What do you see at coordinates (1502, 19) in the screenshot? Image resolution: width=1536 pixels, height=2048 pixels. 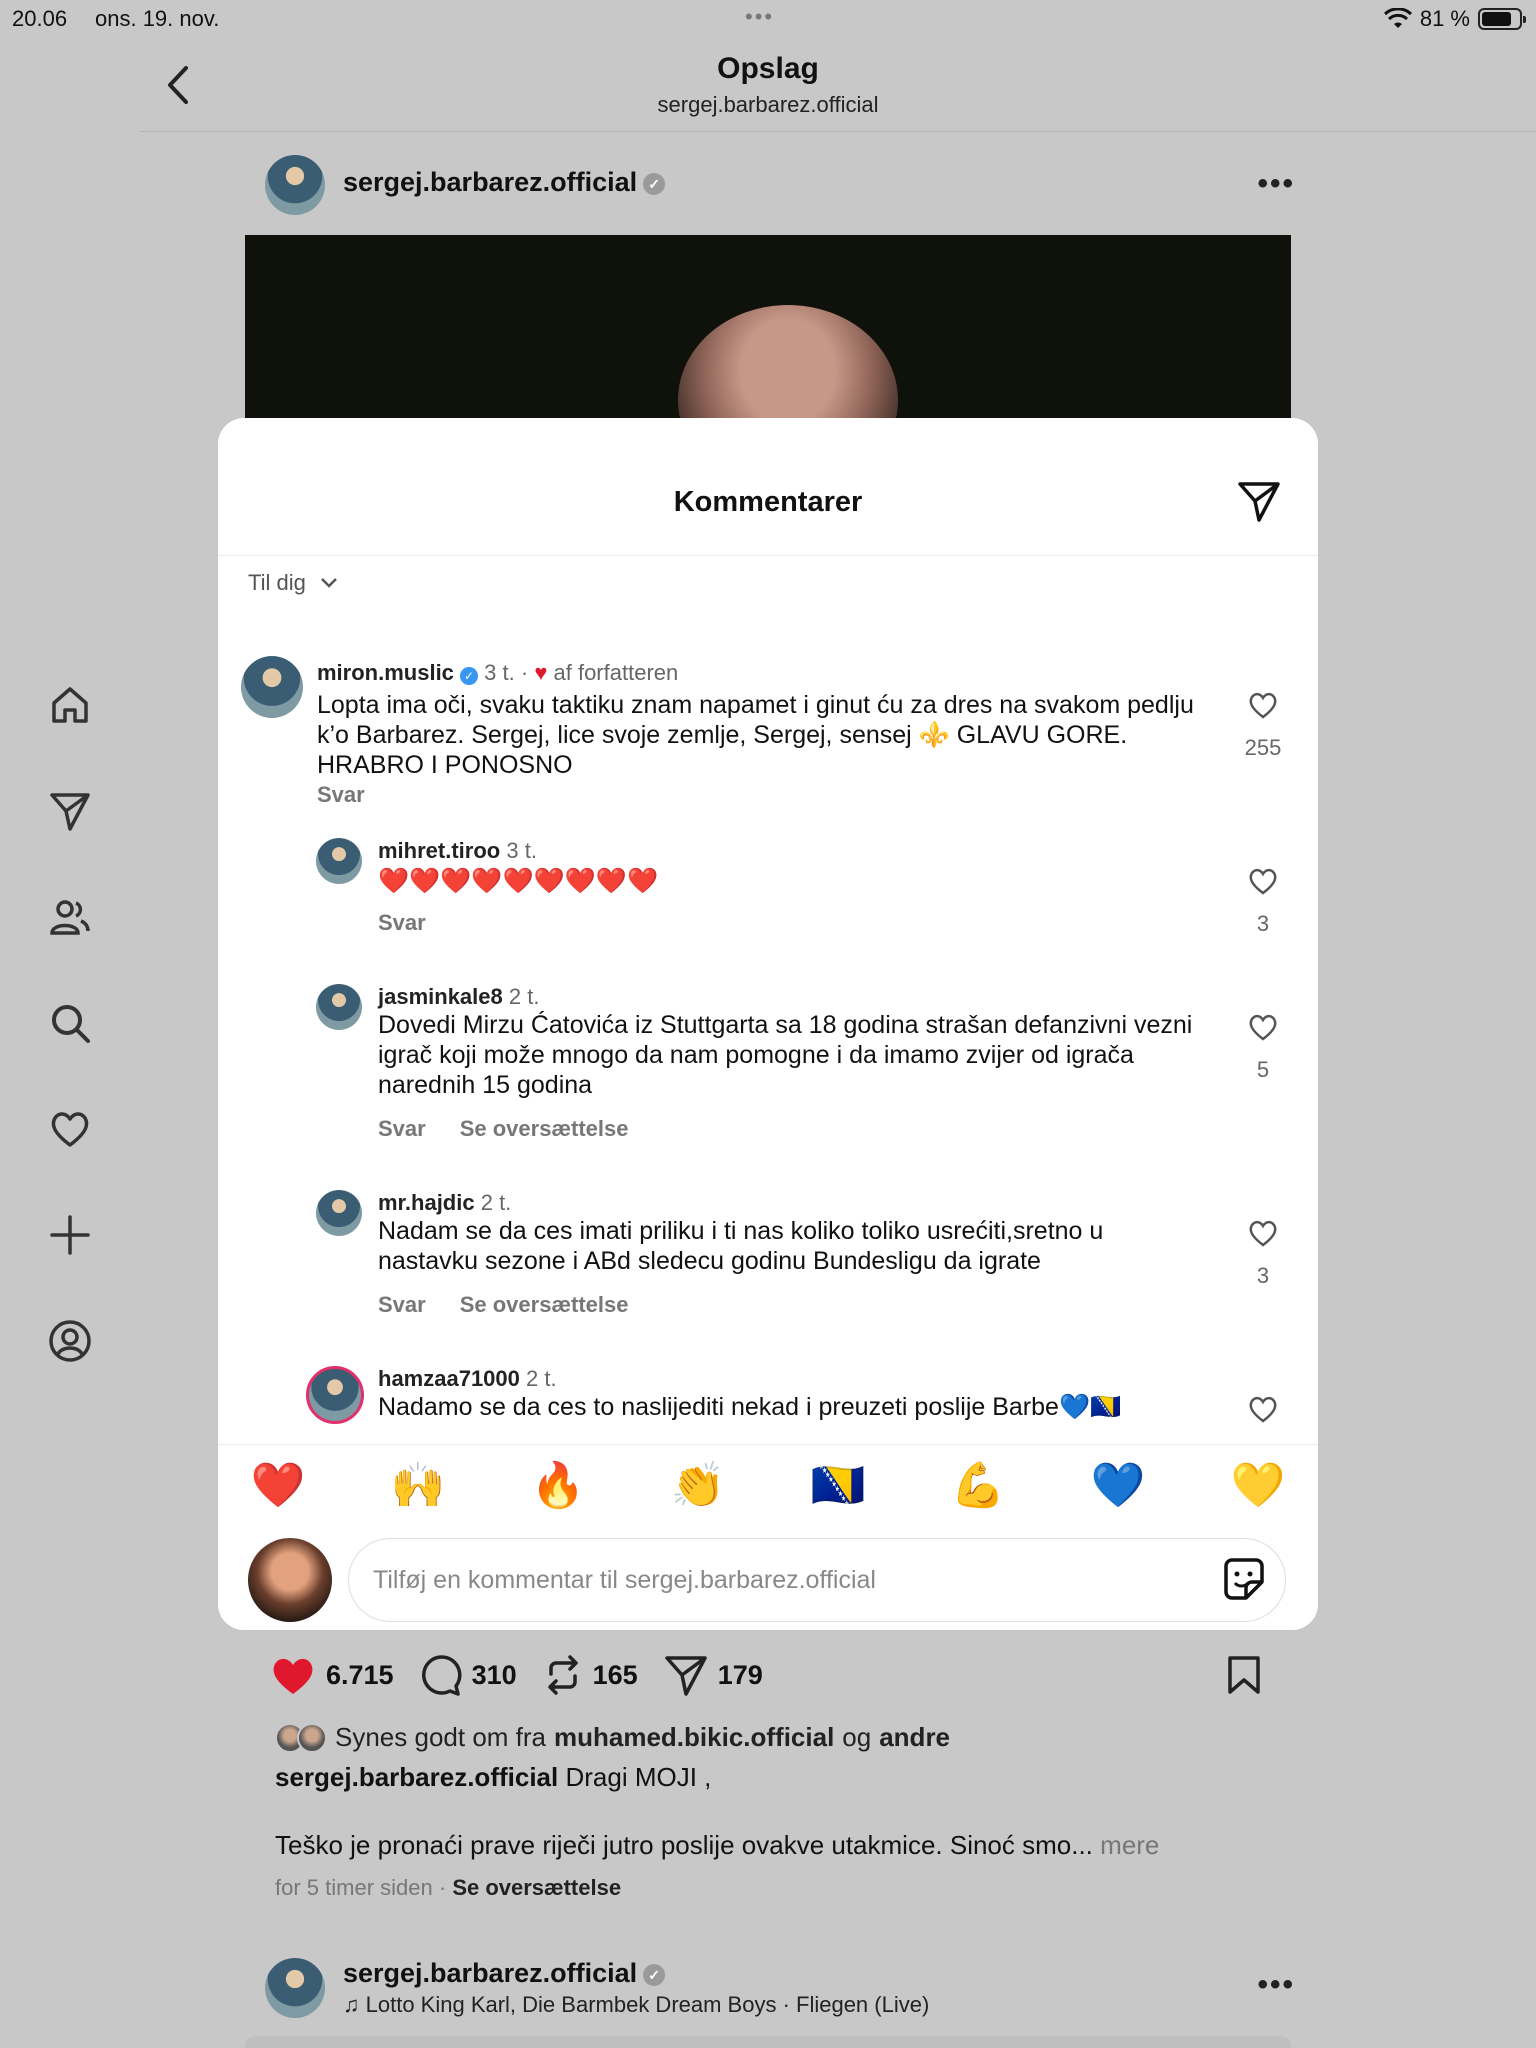 I see `battery-icon` at bounding box center [1502, 19].